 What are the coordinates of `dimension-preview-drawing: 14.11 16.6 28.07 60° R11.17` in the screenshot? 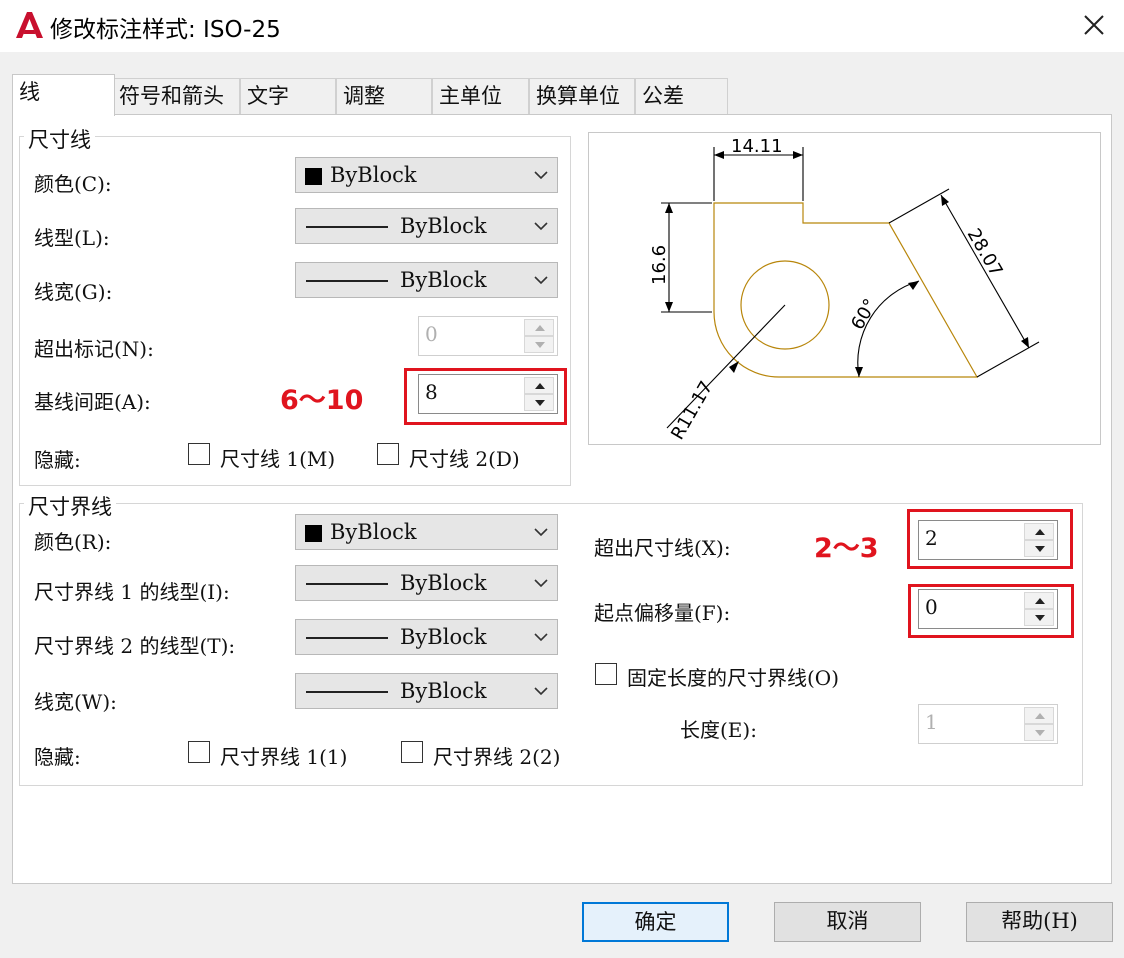 It's located at (844, 290).